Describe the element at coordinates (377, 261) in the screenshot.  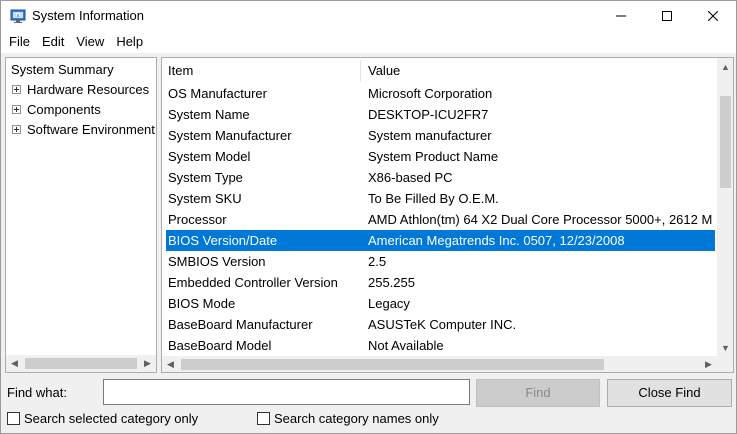
I see `value-cell: 2.5` at that location.